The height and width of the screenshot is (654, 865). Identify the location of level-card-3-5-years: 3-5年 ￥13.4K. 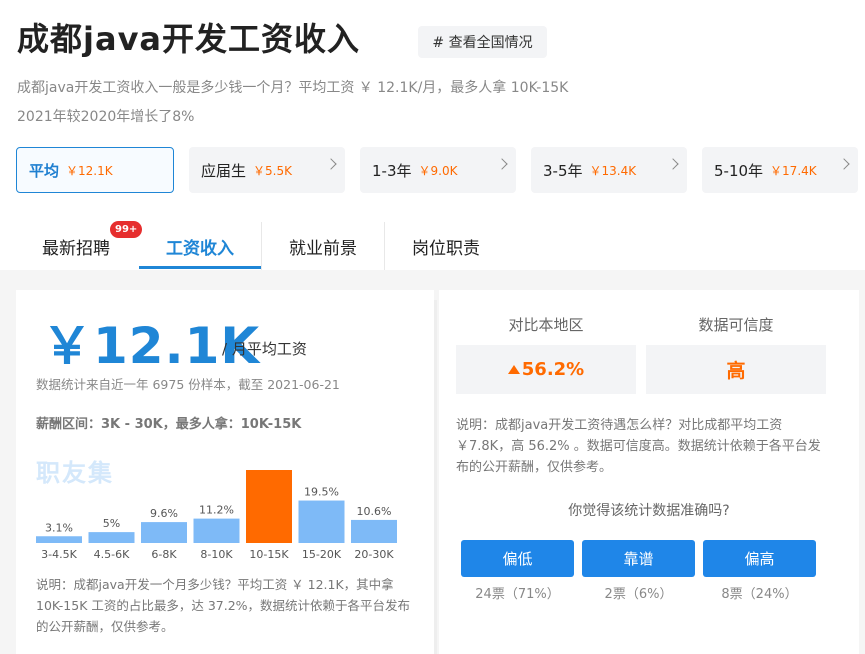
(609, 170).